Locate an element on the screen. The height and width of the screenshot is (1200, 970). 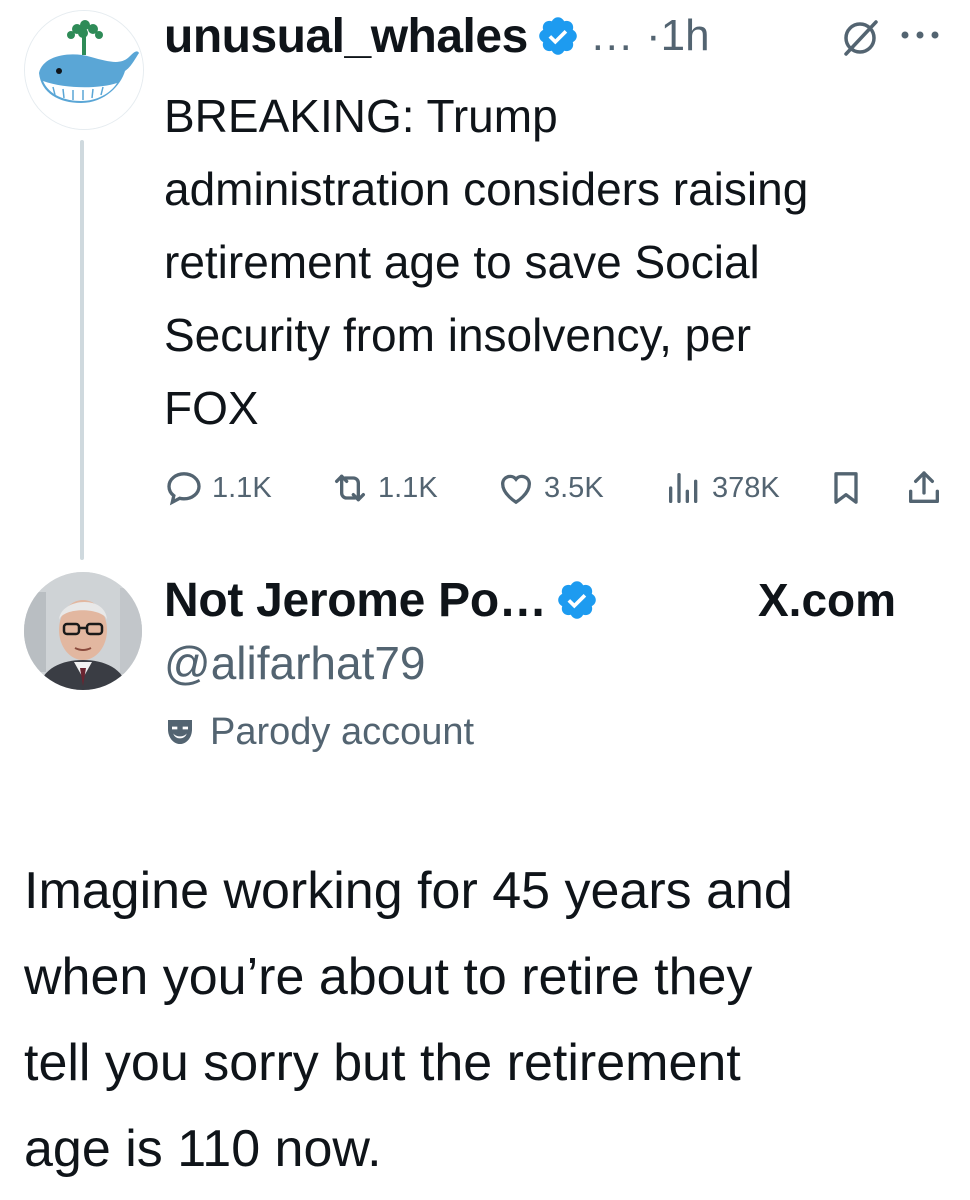
views-icon is located at coordinates (683, 488).